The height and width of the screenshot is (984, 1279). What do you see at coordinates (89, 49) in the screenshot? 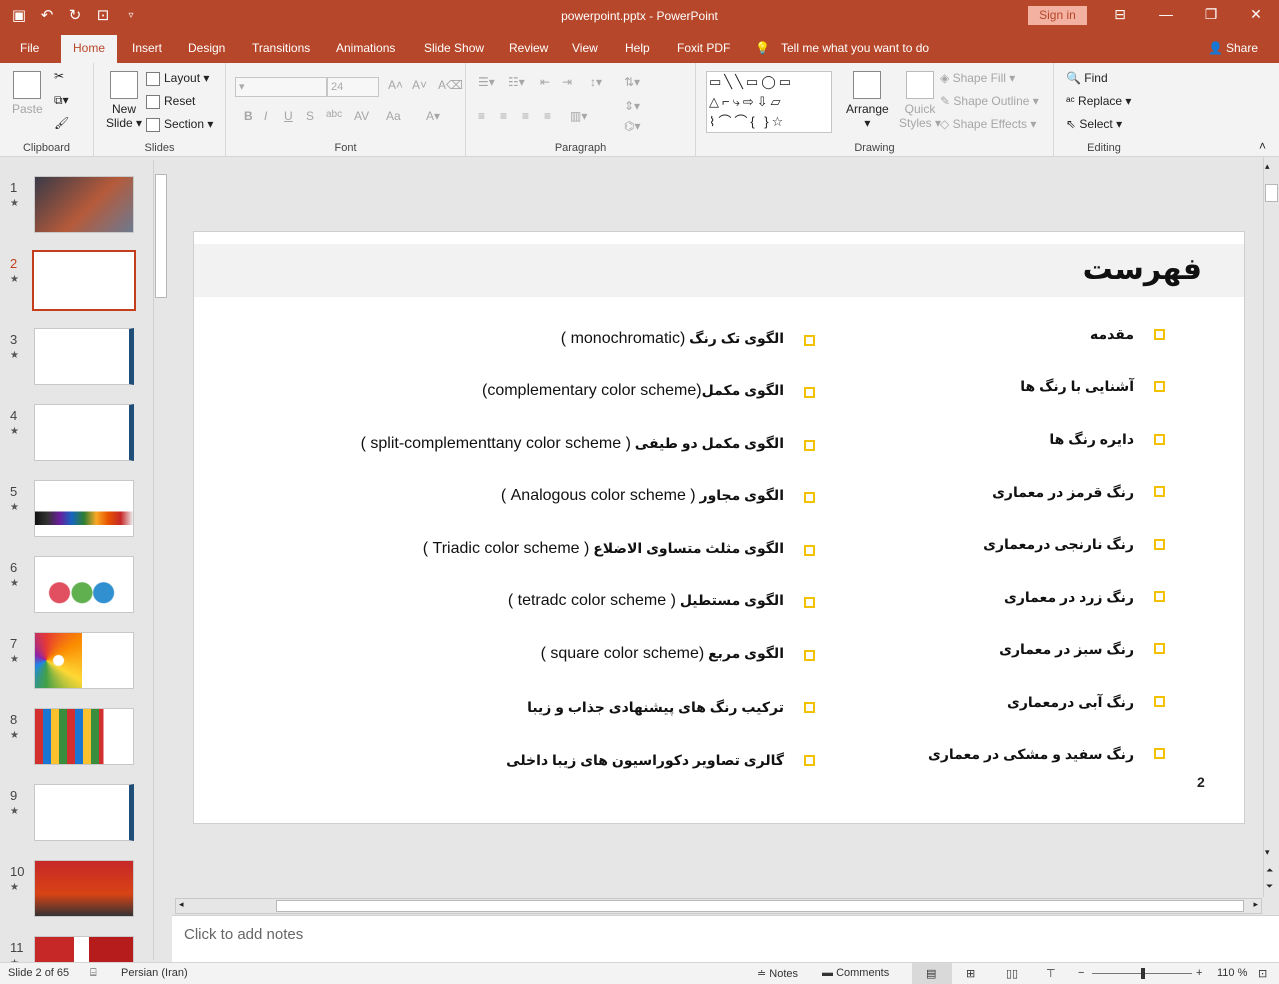
I see `tab-home: Home` at bounding box center [89, 49].